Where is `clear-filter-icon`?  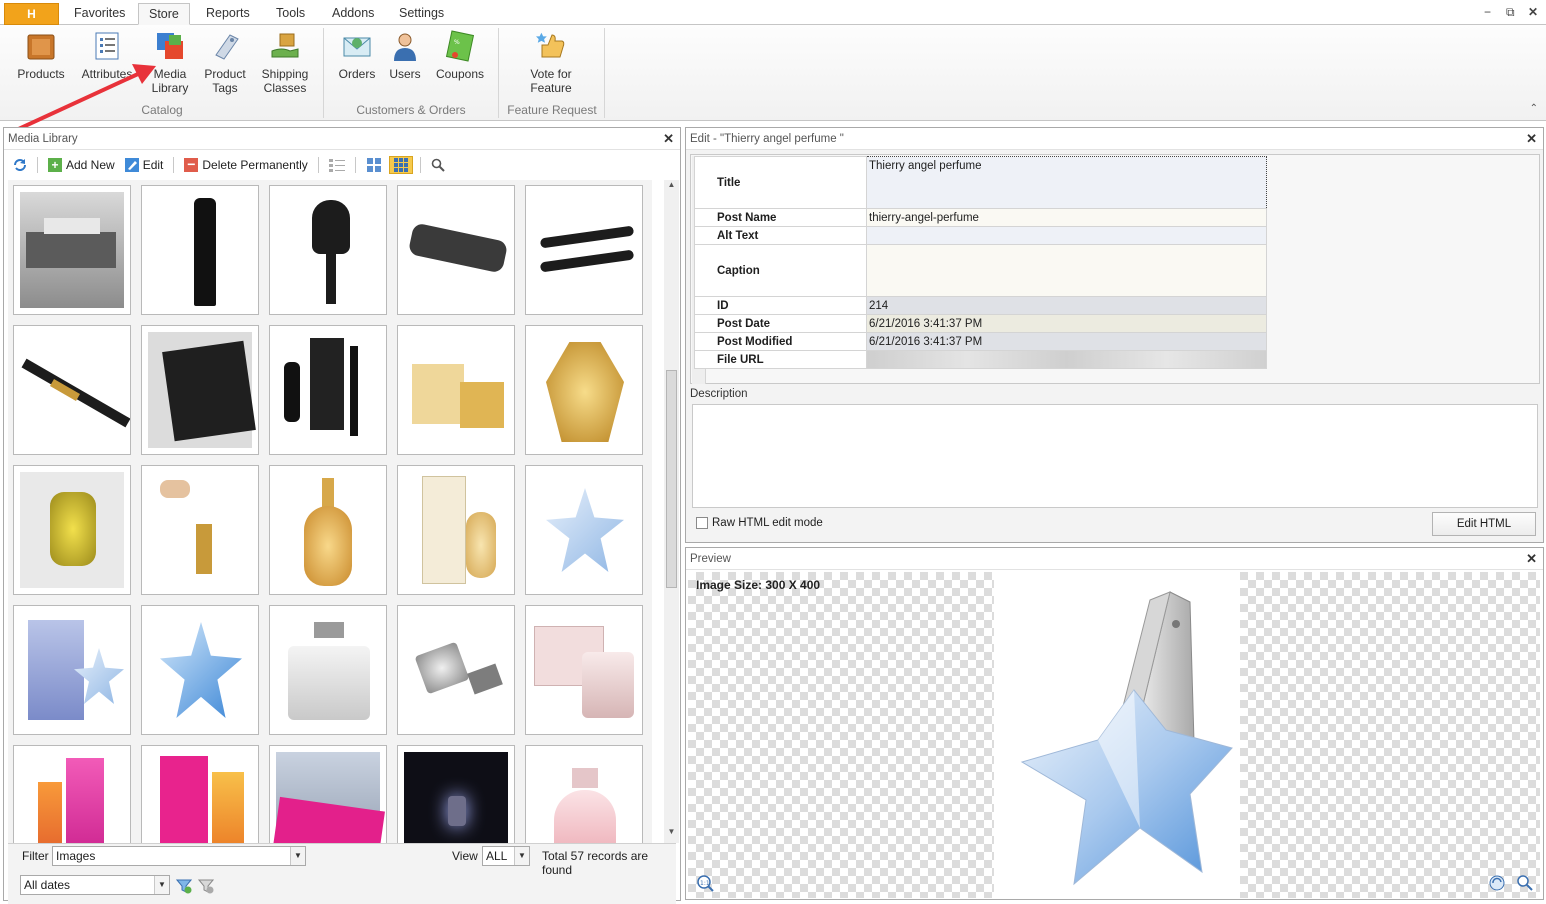
clear-filter-icon is located at coordinates (206, 886).